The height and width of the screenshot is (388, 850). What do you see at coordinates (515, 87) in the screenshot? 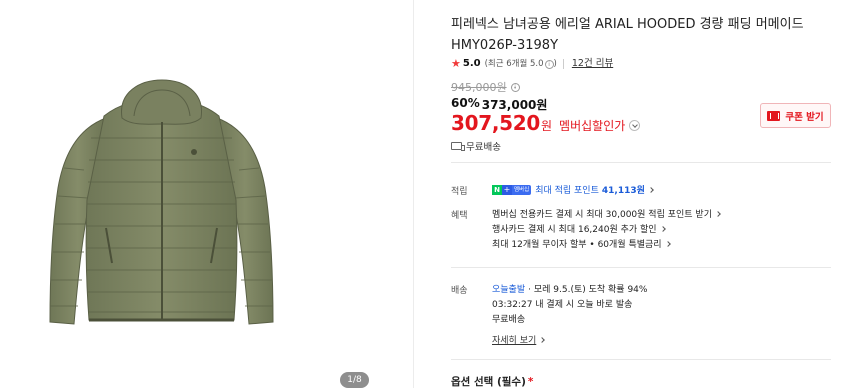
I see `price-info-icon: i` at bounding box center [515, 87].